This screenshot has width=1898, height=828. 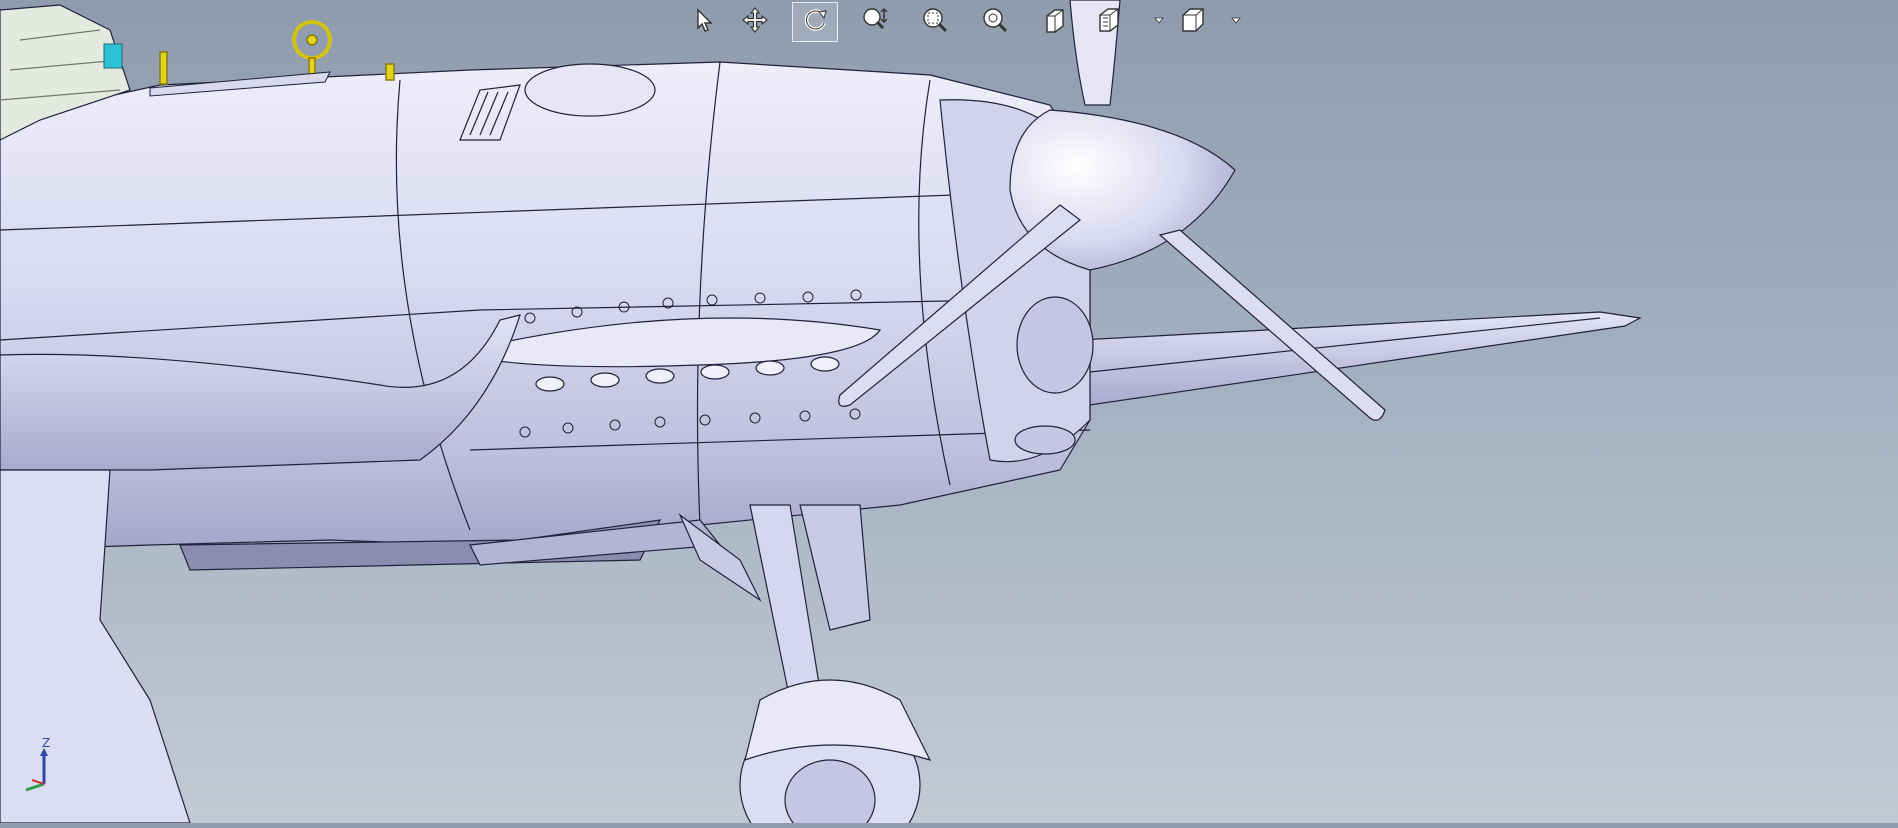 I want to click on axis-triad-icon, so click(x=36, y=770).